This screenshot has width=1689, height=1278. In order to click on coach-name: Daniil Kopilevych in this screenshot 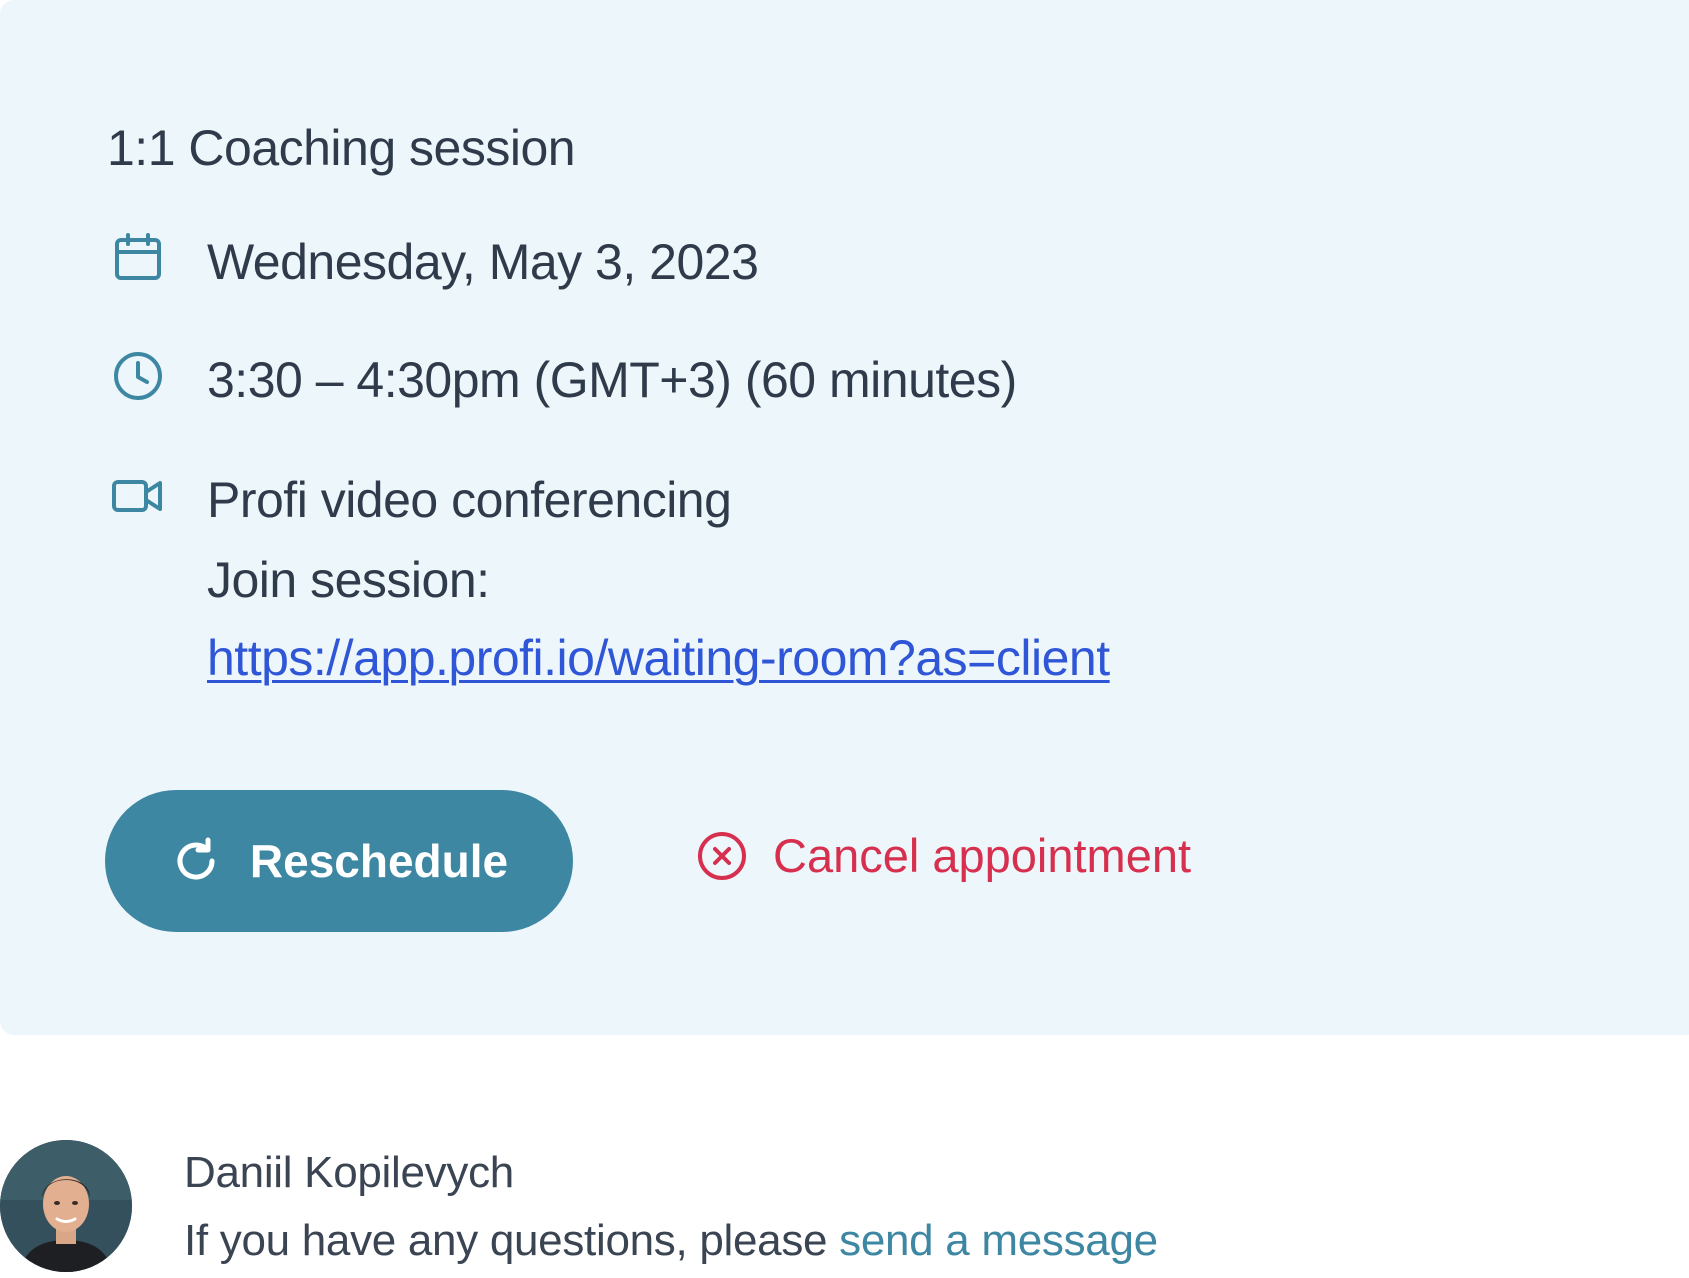, I will do `click(349, 1172)`.